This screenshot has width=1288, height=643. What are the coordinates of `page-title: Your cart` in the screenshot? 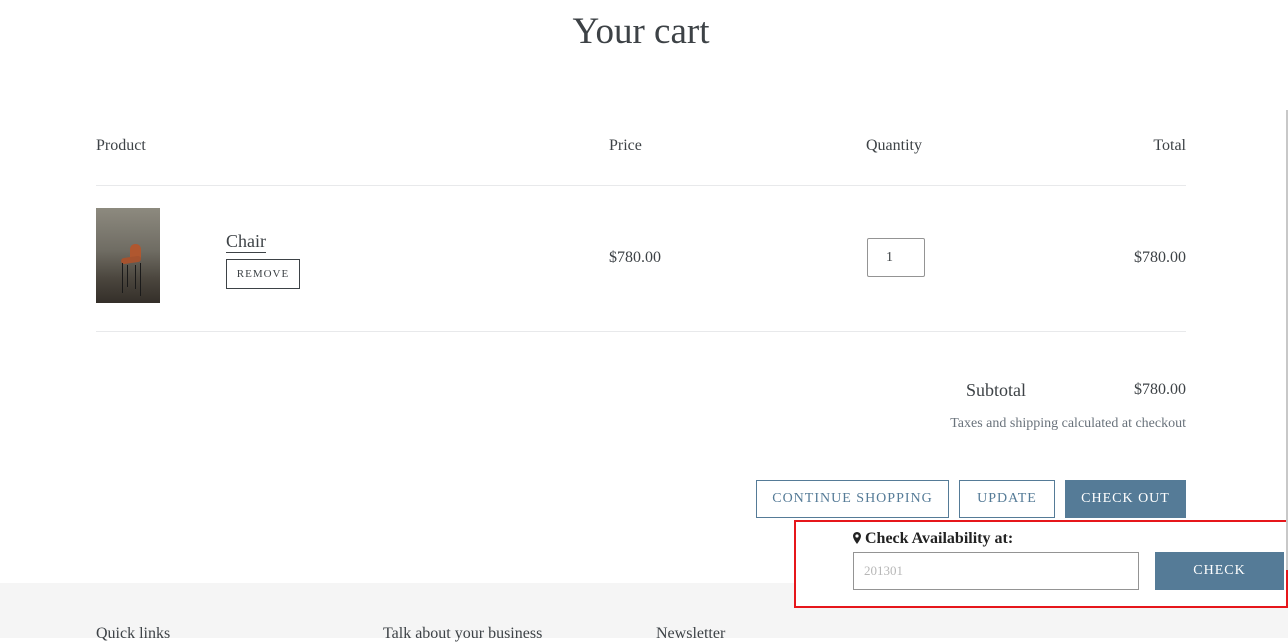 It's located at (641, 31).